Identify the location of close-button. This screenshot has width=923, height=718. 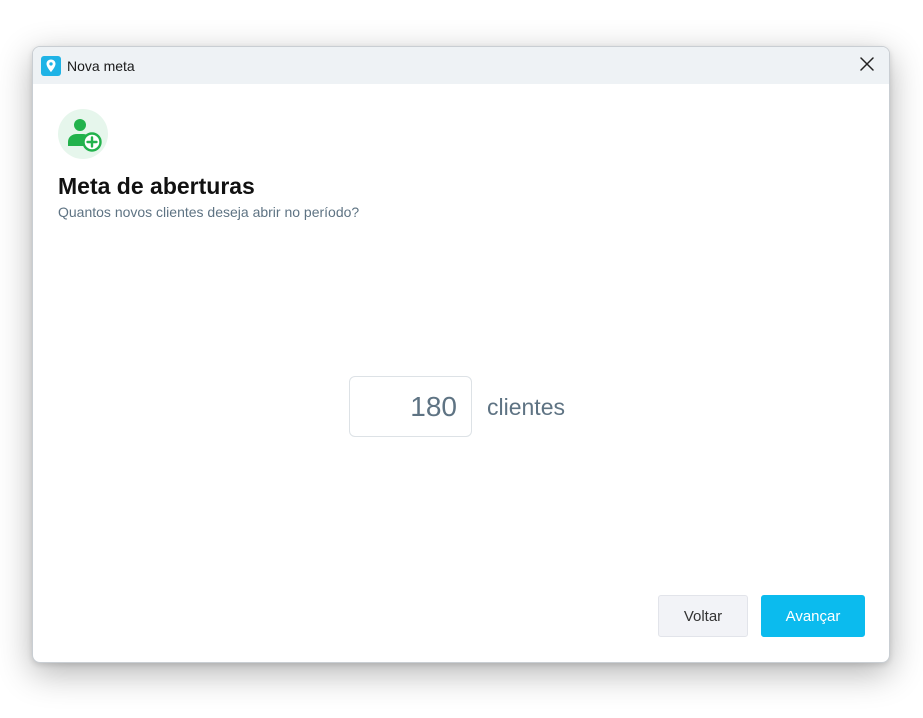
(867, 66).